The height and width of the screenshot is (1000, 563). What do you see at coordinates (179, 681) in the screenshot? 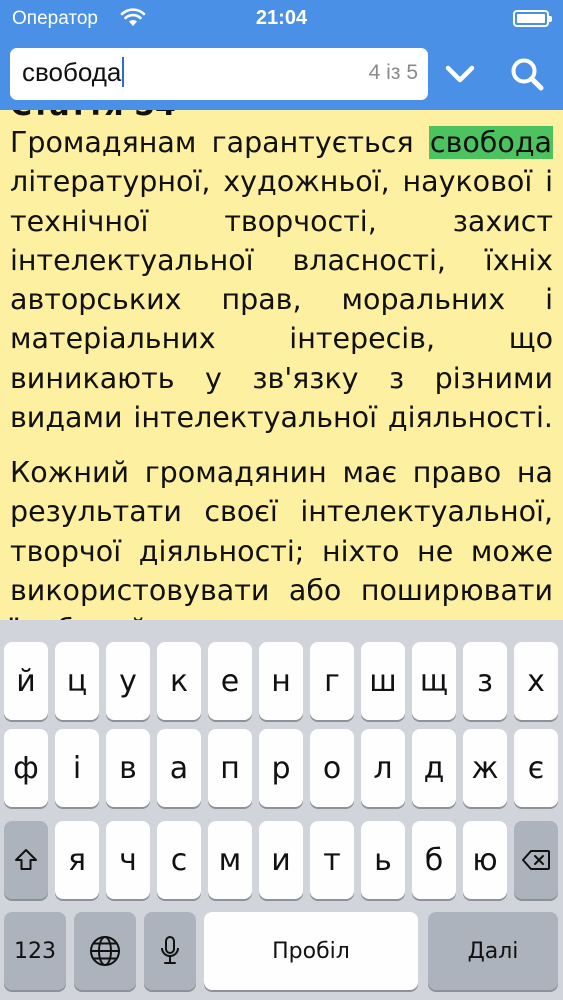
I see `key-row1: к` at bounding box center [179, 681].